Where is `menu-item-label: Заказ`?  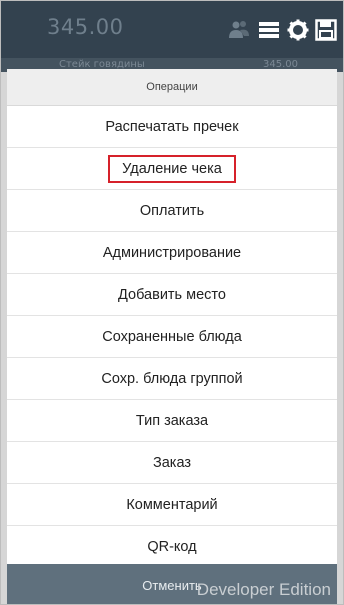
menu-item-label: Заказ is located at coordinates (172, 462).